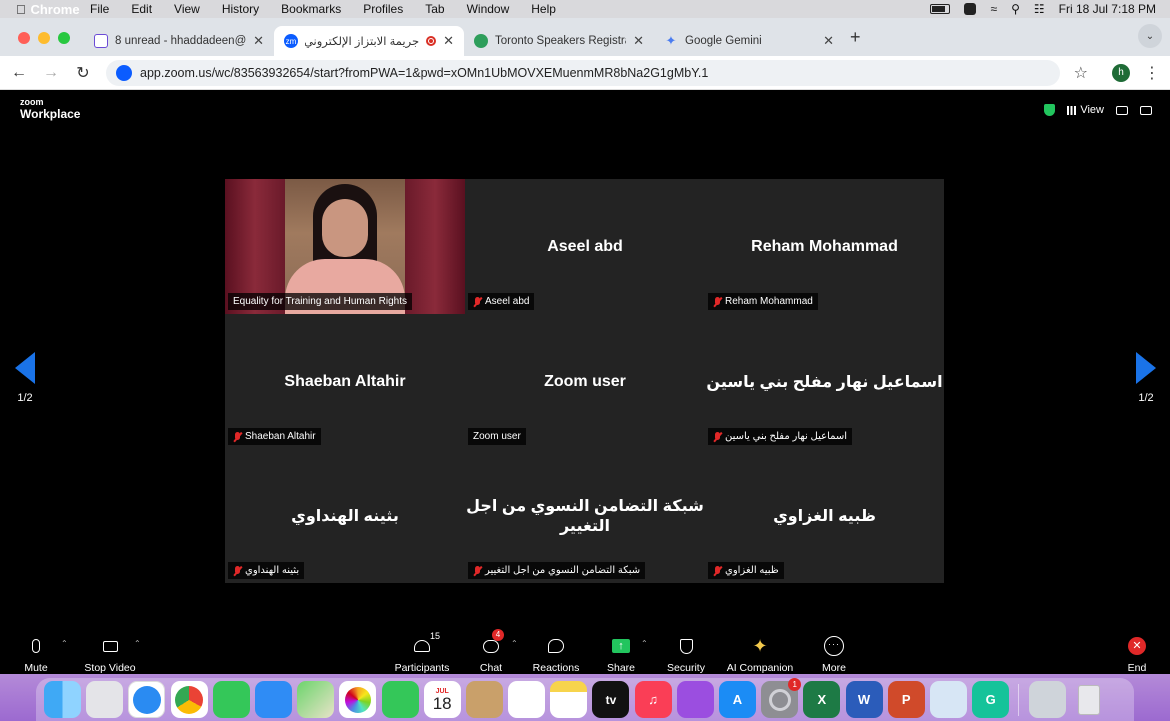 The width and height of the screenshot is (1170, 721). What do you see at coordinates (970, 9) in the screenshot?
I see `grammarly-icon` at bounding box center [970, 9].